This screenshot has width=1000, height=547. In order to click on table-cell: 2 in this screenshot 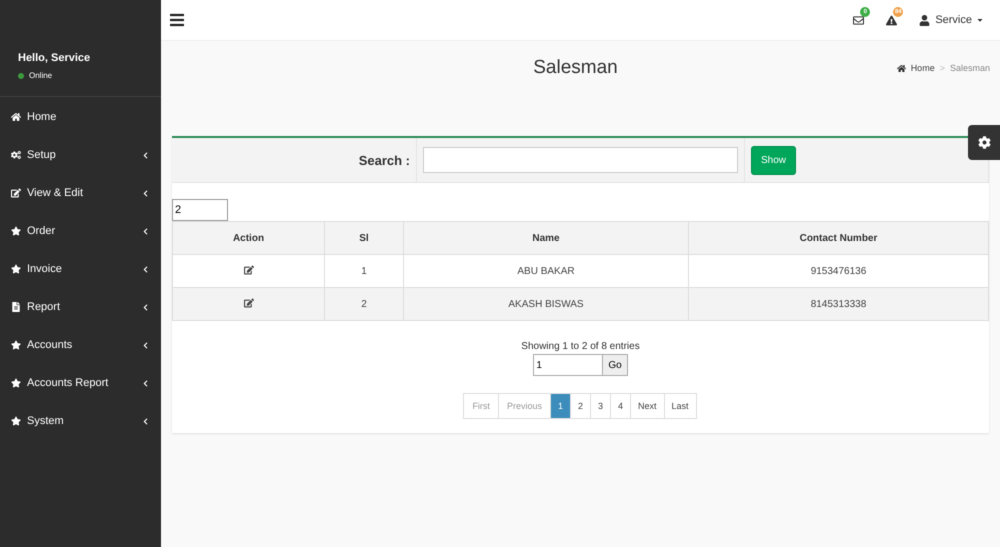, I will do `click(364, 304)`.